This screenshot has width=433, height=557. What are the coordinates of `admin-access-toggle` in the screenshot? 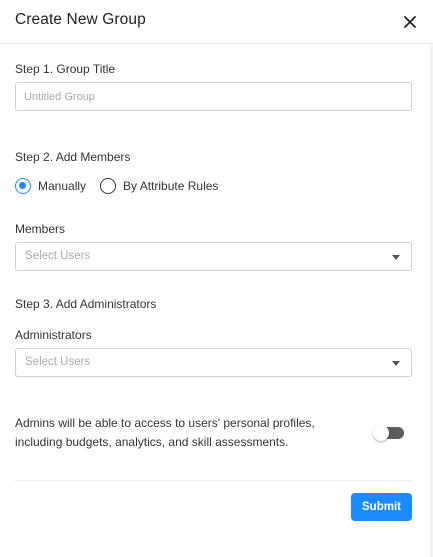 It's located at (388, 433).